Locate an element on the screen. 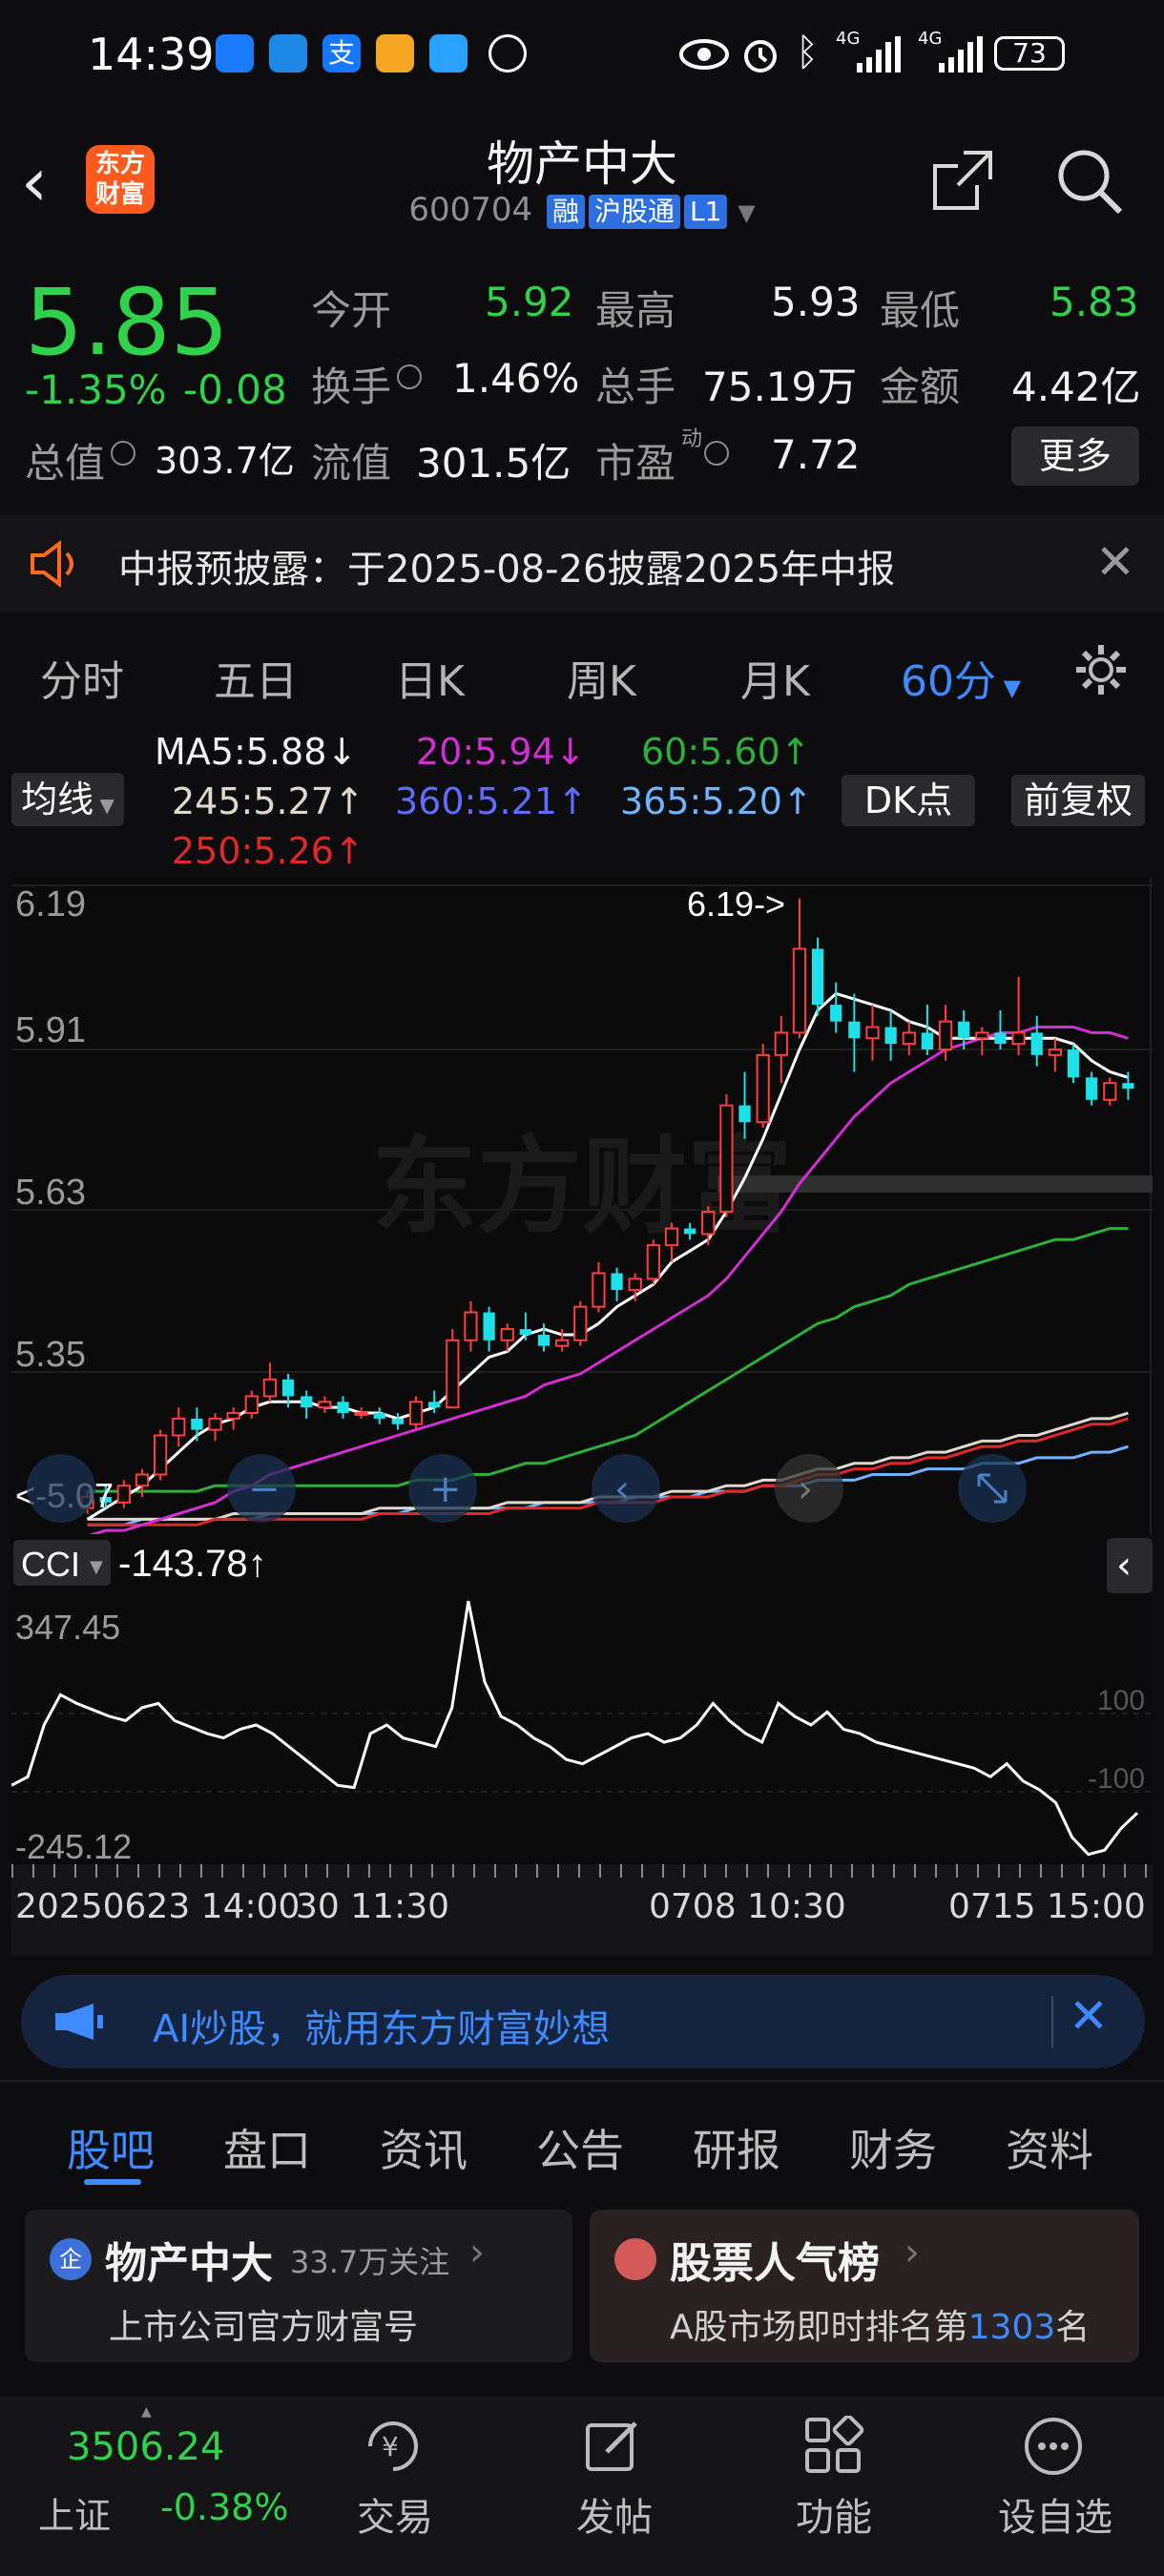 The image size is (1164, 2576). more-button: 更多 is located at coordinates (1075, 456).